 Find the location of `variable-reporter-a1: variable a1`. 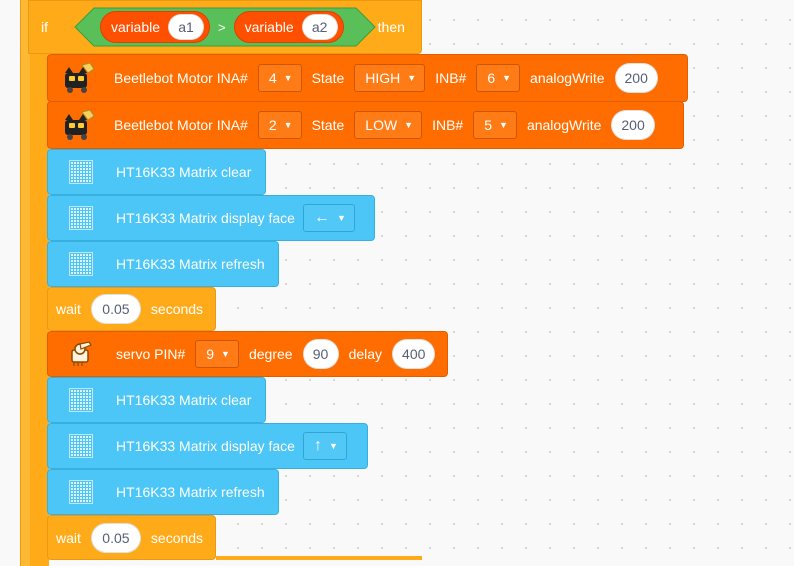

variable-reporter-a1: variable a1 is located at coordinates (155, 27).